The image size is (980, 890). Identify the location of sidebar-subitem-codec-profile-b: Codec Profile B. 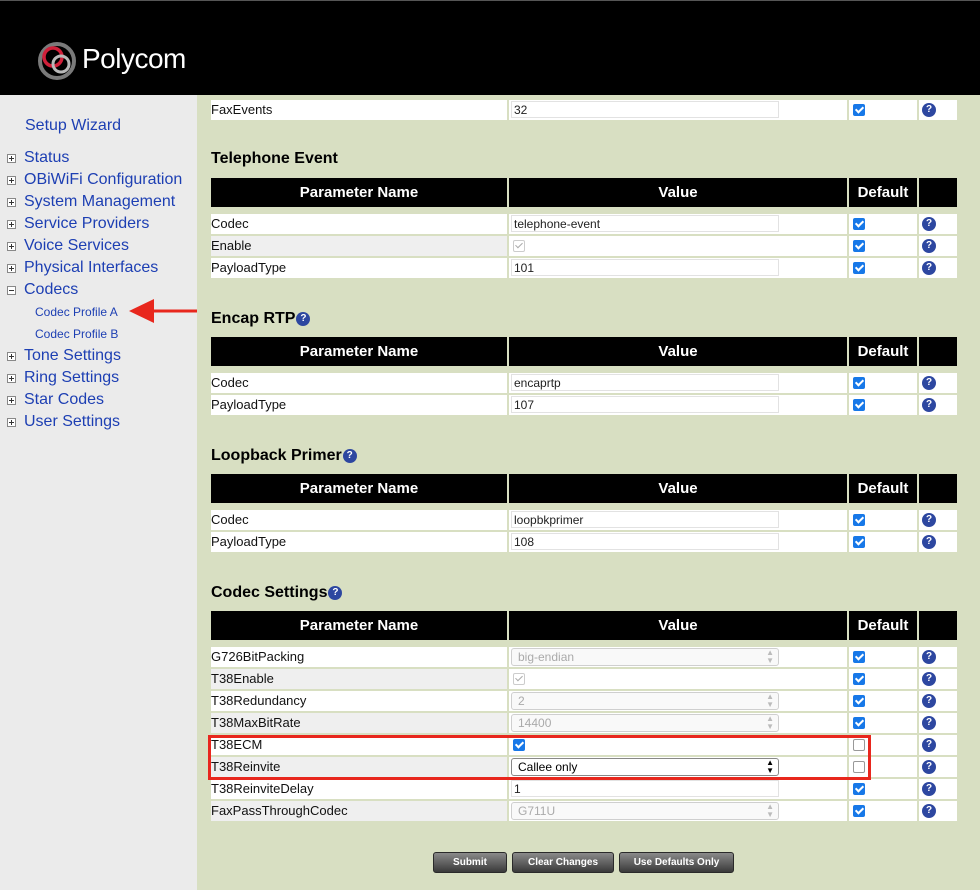
(76, 334).